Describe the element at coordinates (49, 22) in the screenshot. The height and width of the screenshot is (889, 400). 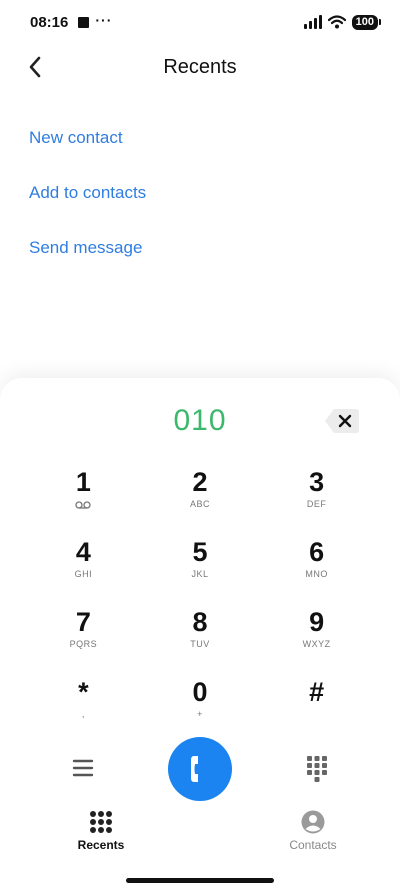
I see `status-time: 08:16` at that location.